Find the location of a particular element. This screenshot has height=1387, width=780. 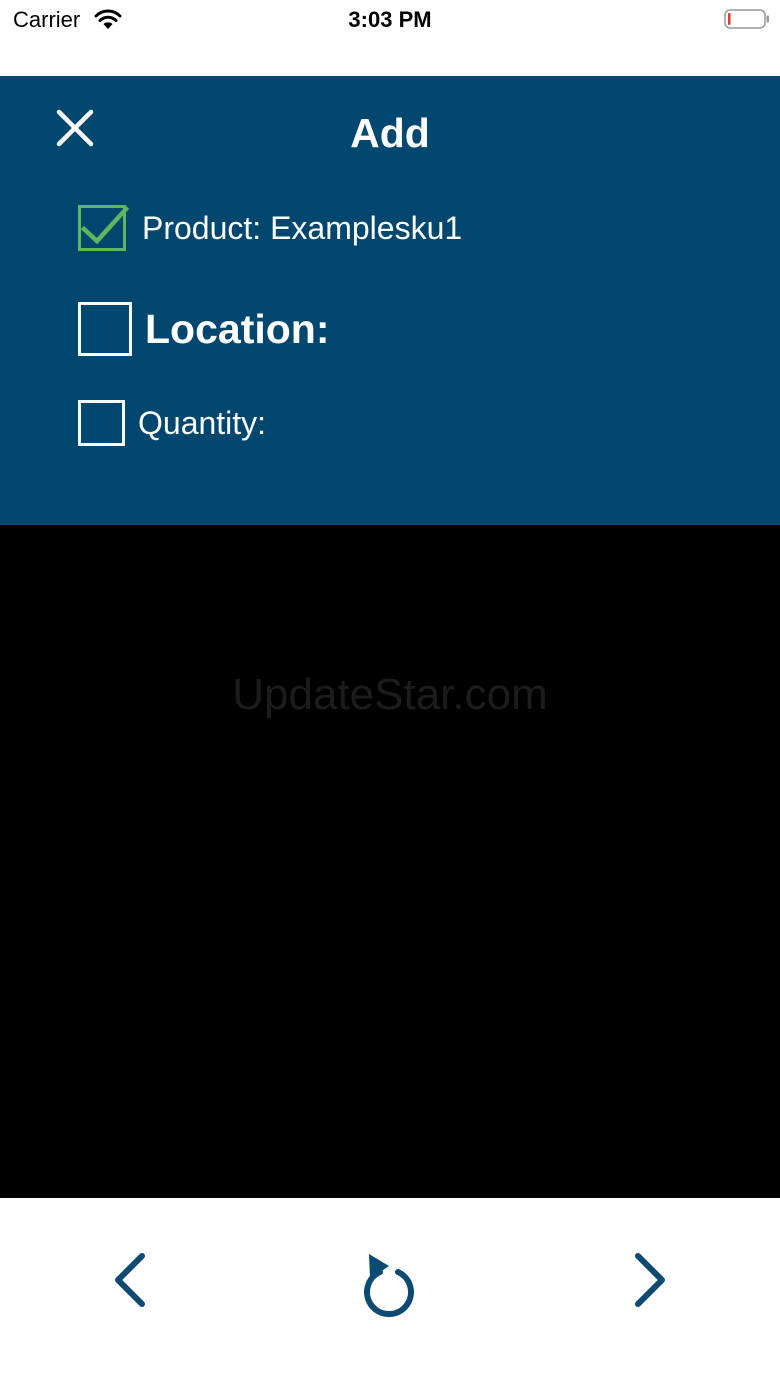

status-time: 3:03 PM is located at coordinates (390, 19).